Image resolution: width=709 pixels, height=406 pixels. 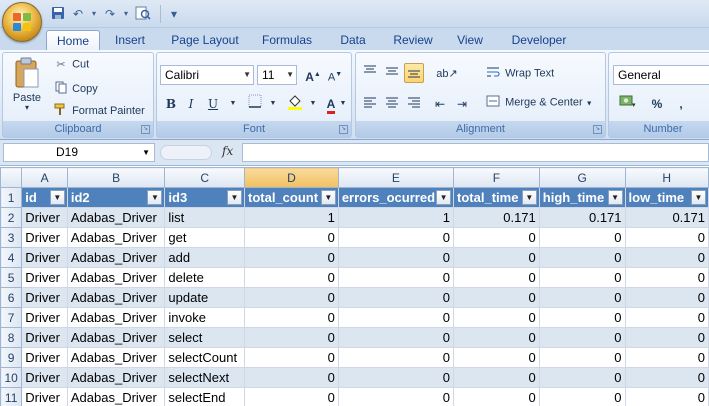 What do you see at coordinates (11, 217) in the screenshot?
I see `row-header: 2` at bounding box center [11, 217].